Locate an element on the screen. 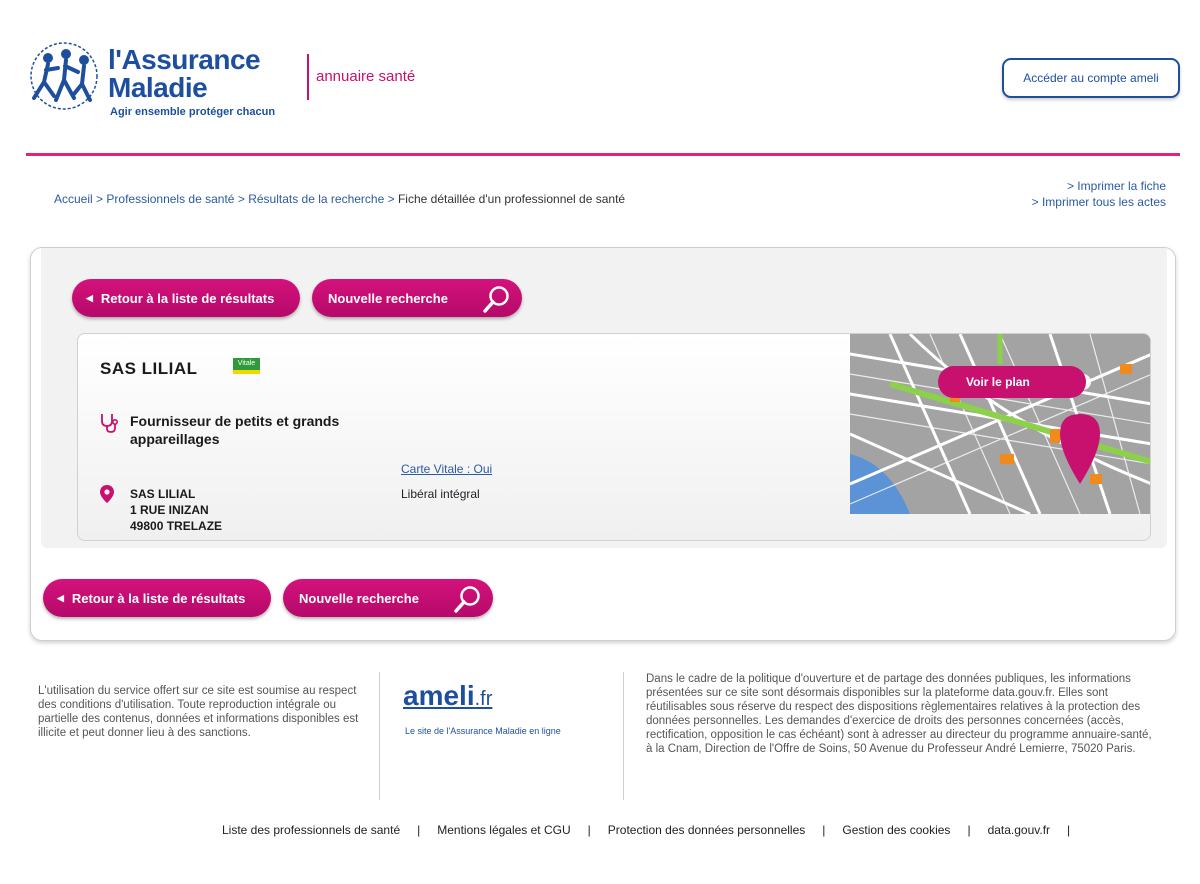 The height and width of the screenshot is (884, 1200). stethoscope-icon is located at coordinates (110, 423).